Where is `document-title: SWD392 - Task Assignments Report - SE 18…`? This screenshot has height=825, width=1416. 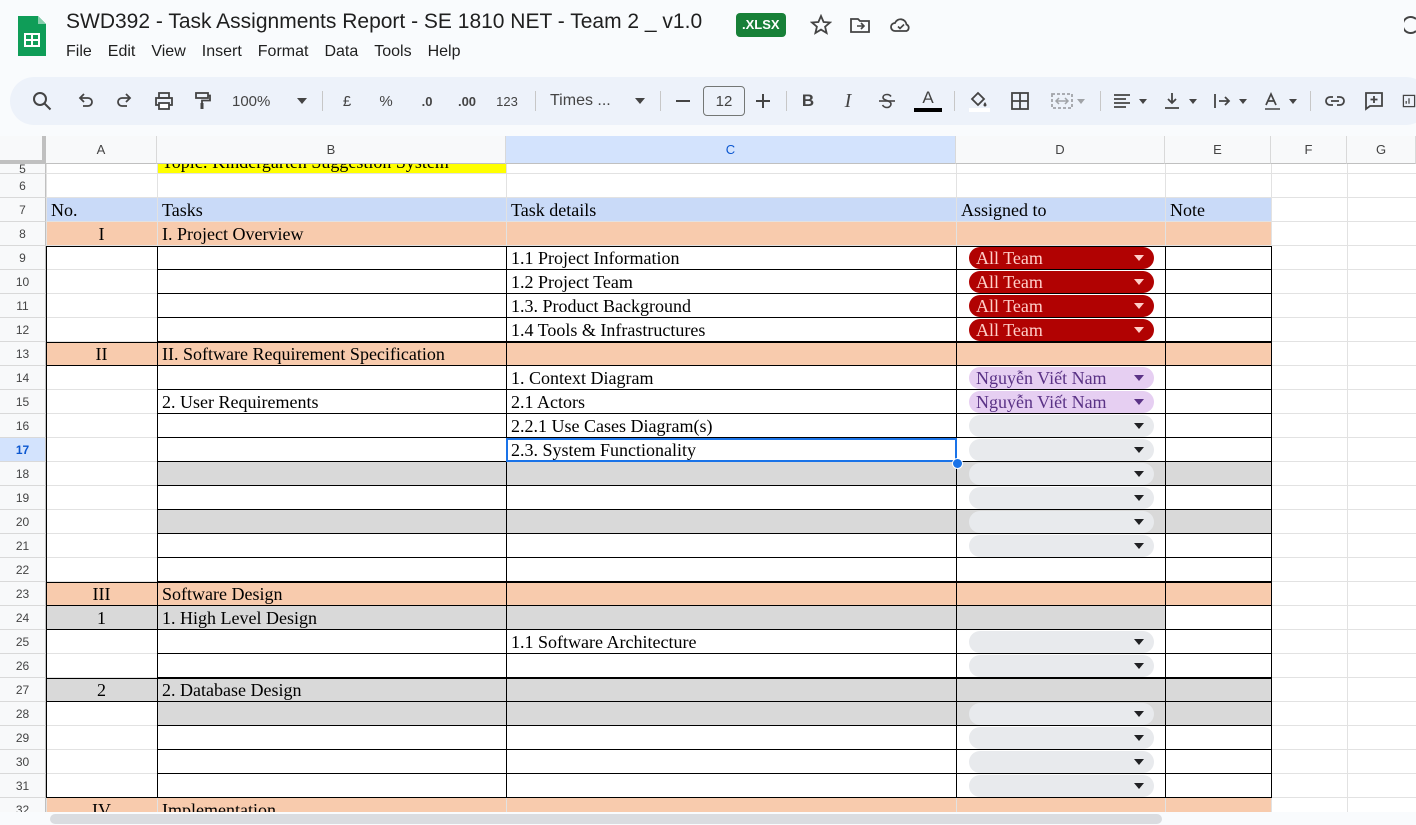
document-title: SWD392 - Task Assignments Report - SE 18… is located at coordinates (384, 22).